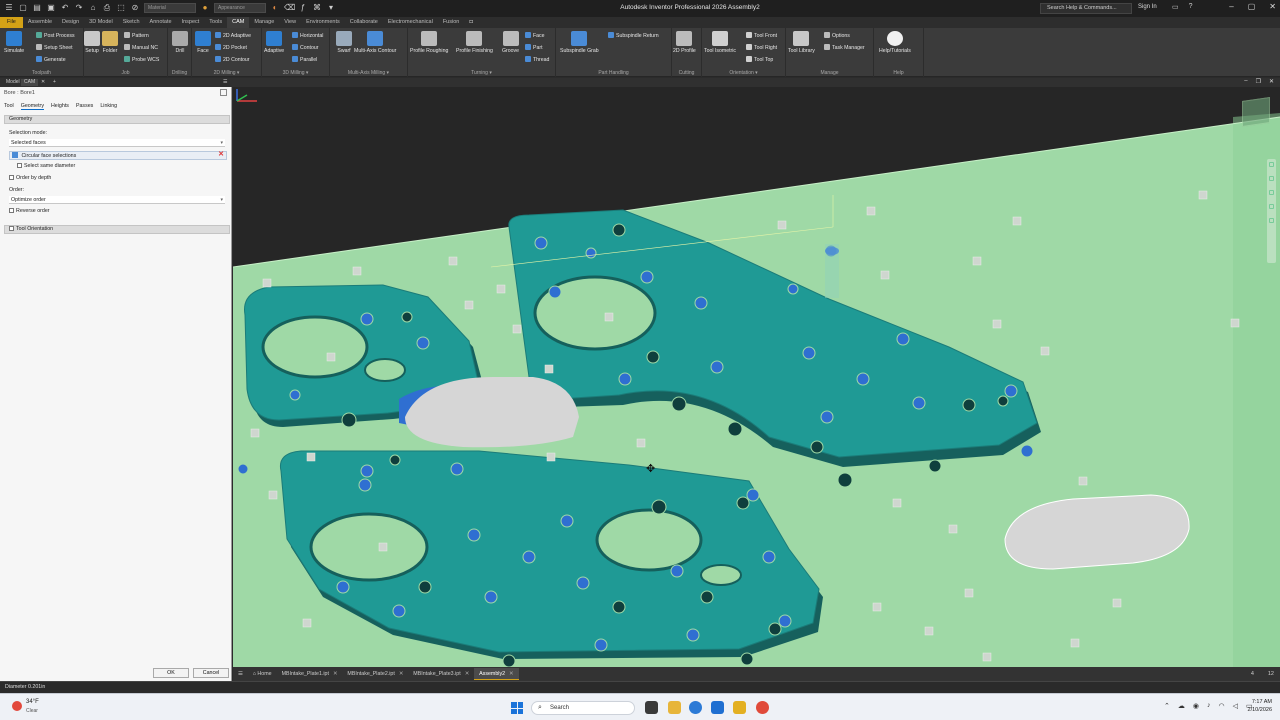 Image resolution: width=1280 pixels, height=720 pixels. I want to click on open-icon: ▤, so click(37, 8).